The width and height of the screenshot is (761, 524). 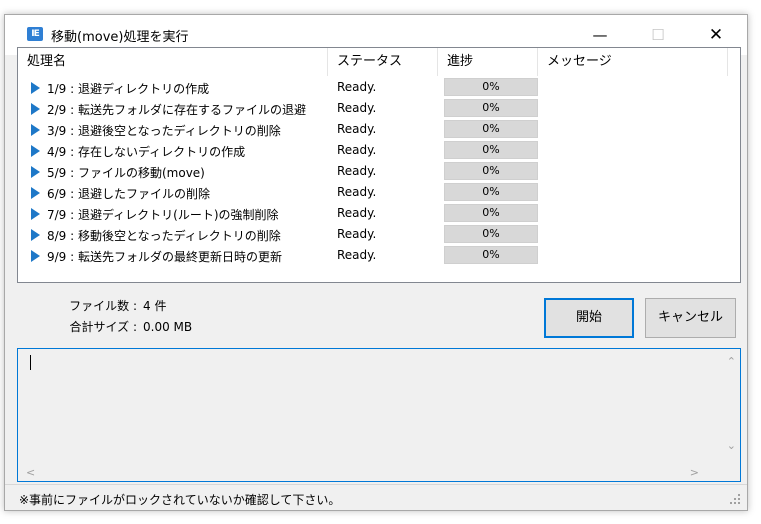 I want to click on status-text: ※事前にファイルがロックされていないか確認して下さい。, so click(x=180, y=500).